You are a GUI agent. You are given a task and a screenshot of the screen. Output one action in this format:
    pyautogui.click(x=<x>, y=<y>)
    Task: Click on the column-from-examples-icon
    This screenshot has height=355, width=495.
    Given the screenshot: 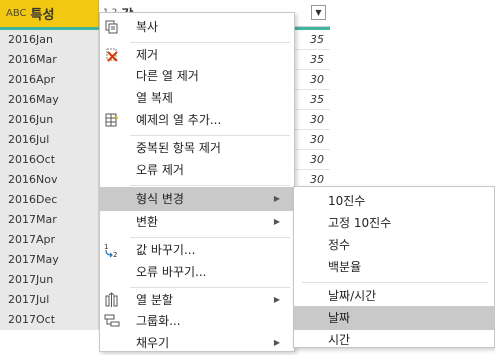 What is the action you would take?
    pyautogui.click(x=112, y=120)
    